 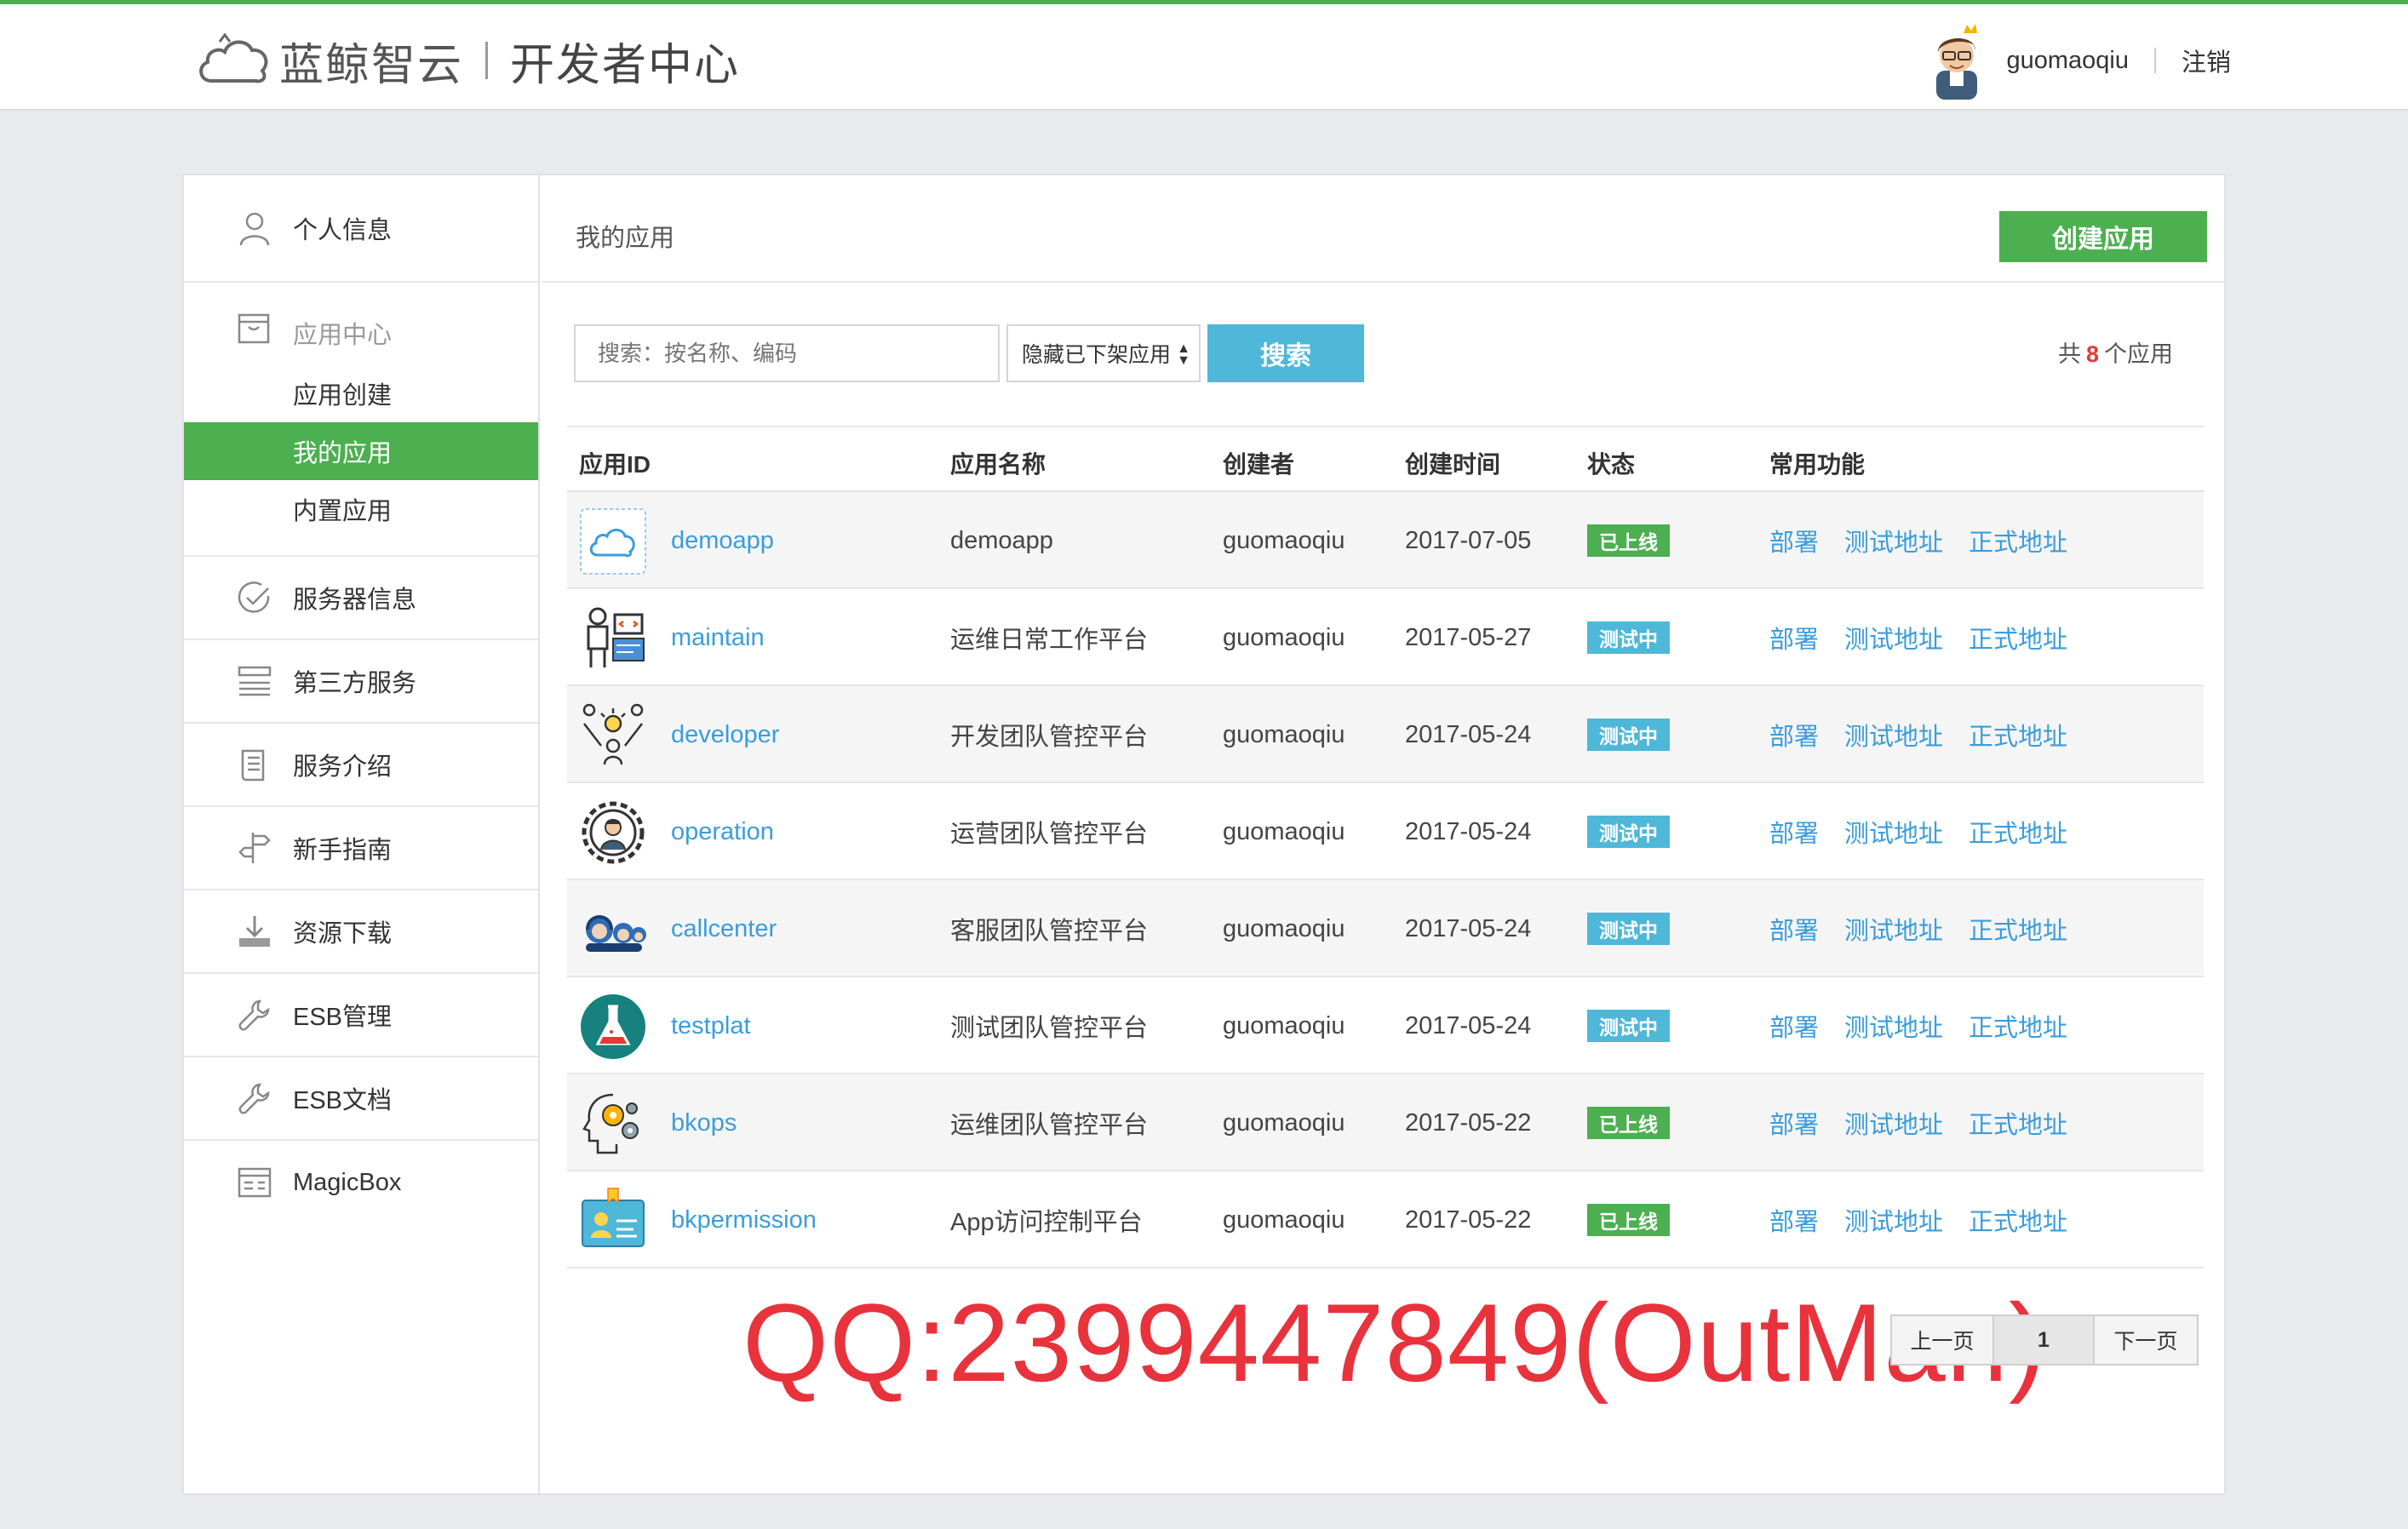 What do you see at coordinates (361, 1015) in the screenshot?
I see `sidebar-item-esb-manage: ESB管理` at bounding box center [361, 1015].